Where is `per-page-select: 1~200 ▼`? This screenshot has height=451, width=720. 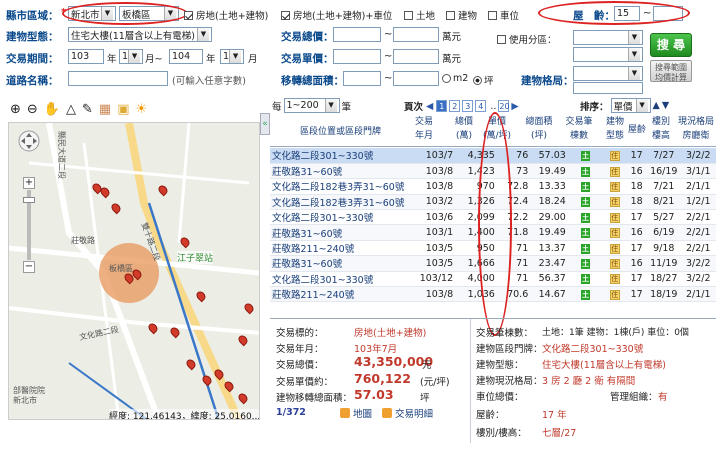 per-page-select: 1~200 ▼ is located at coordinates (311, 105).